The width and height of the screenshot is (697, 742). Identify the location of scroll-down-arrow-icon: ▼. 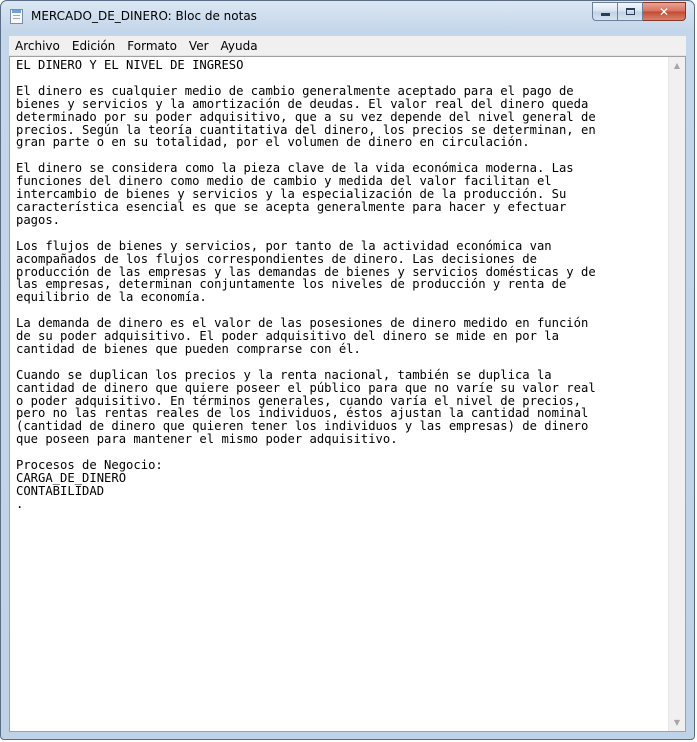
(677, 722).